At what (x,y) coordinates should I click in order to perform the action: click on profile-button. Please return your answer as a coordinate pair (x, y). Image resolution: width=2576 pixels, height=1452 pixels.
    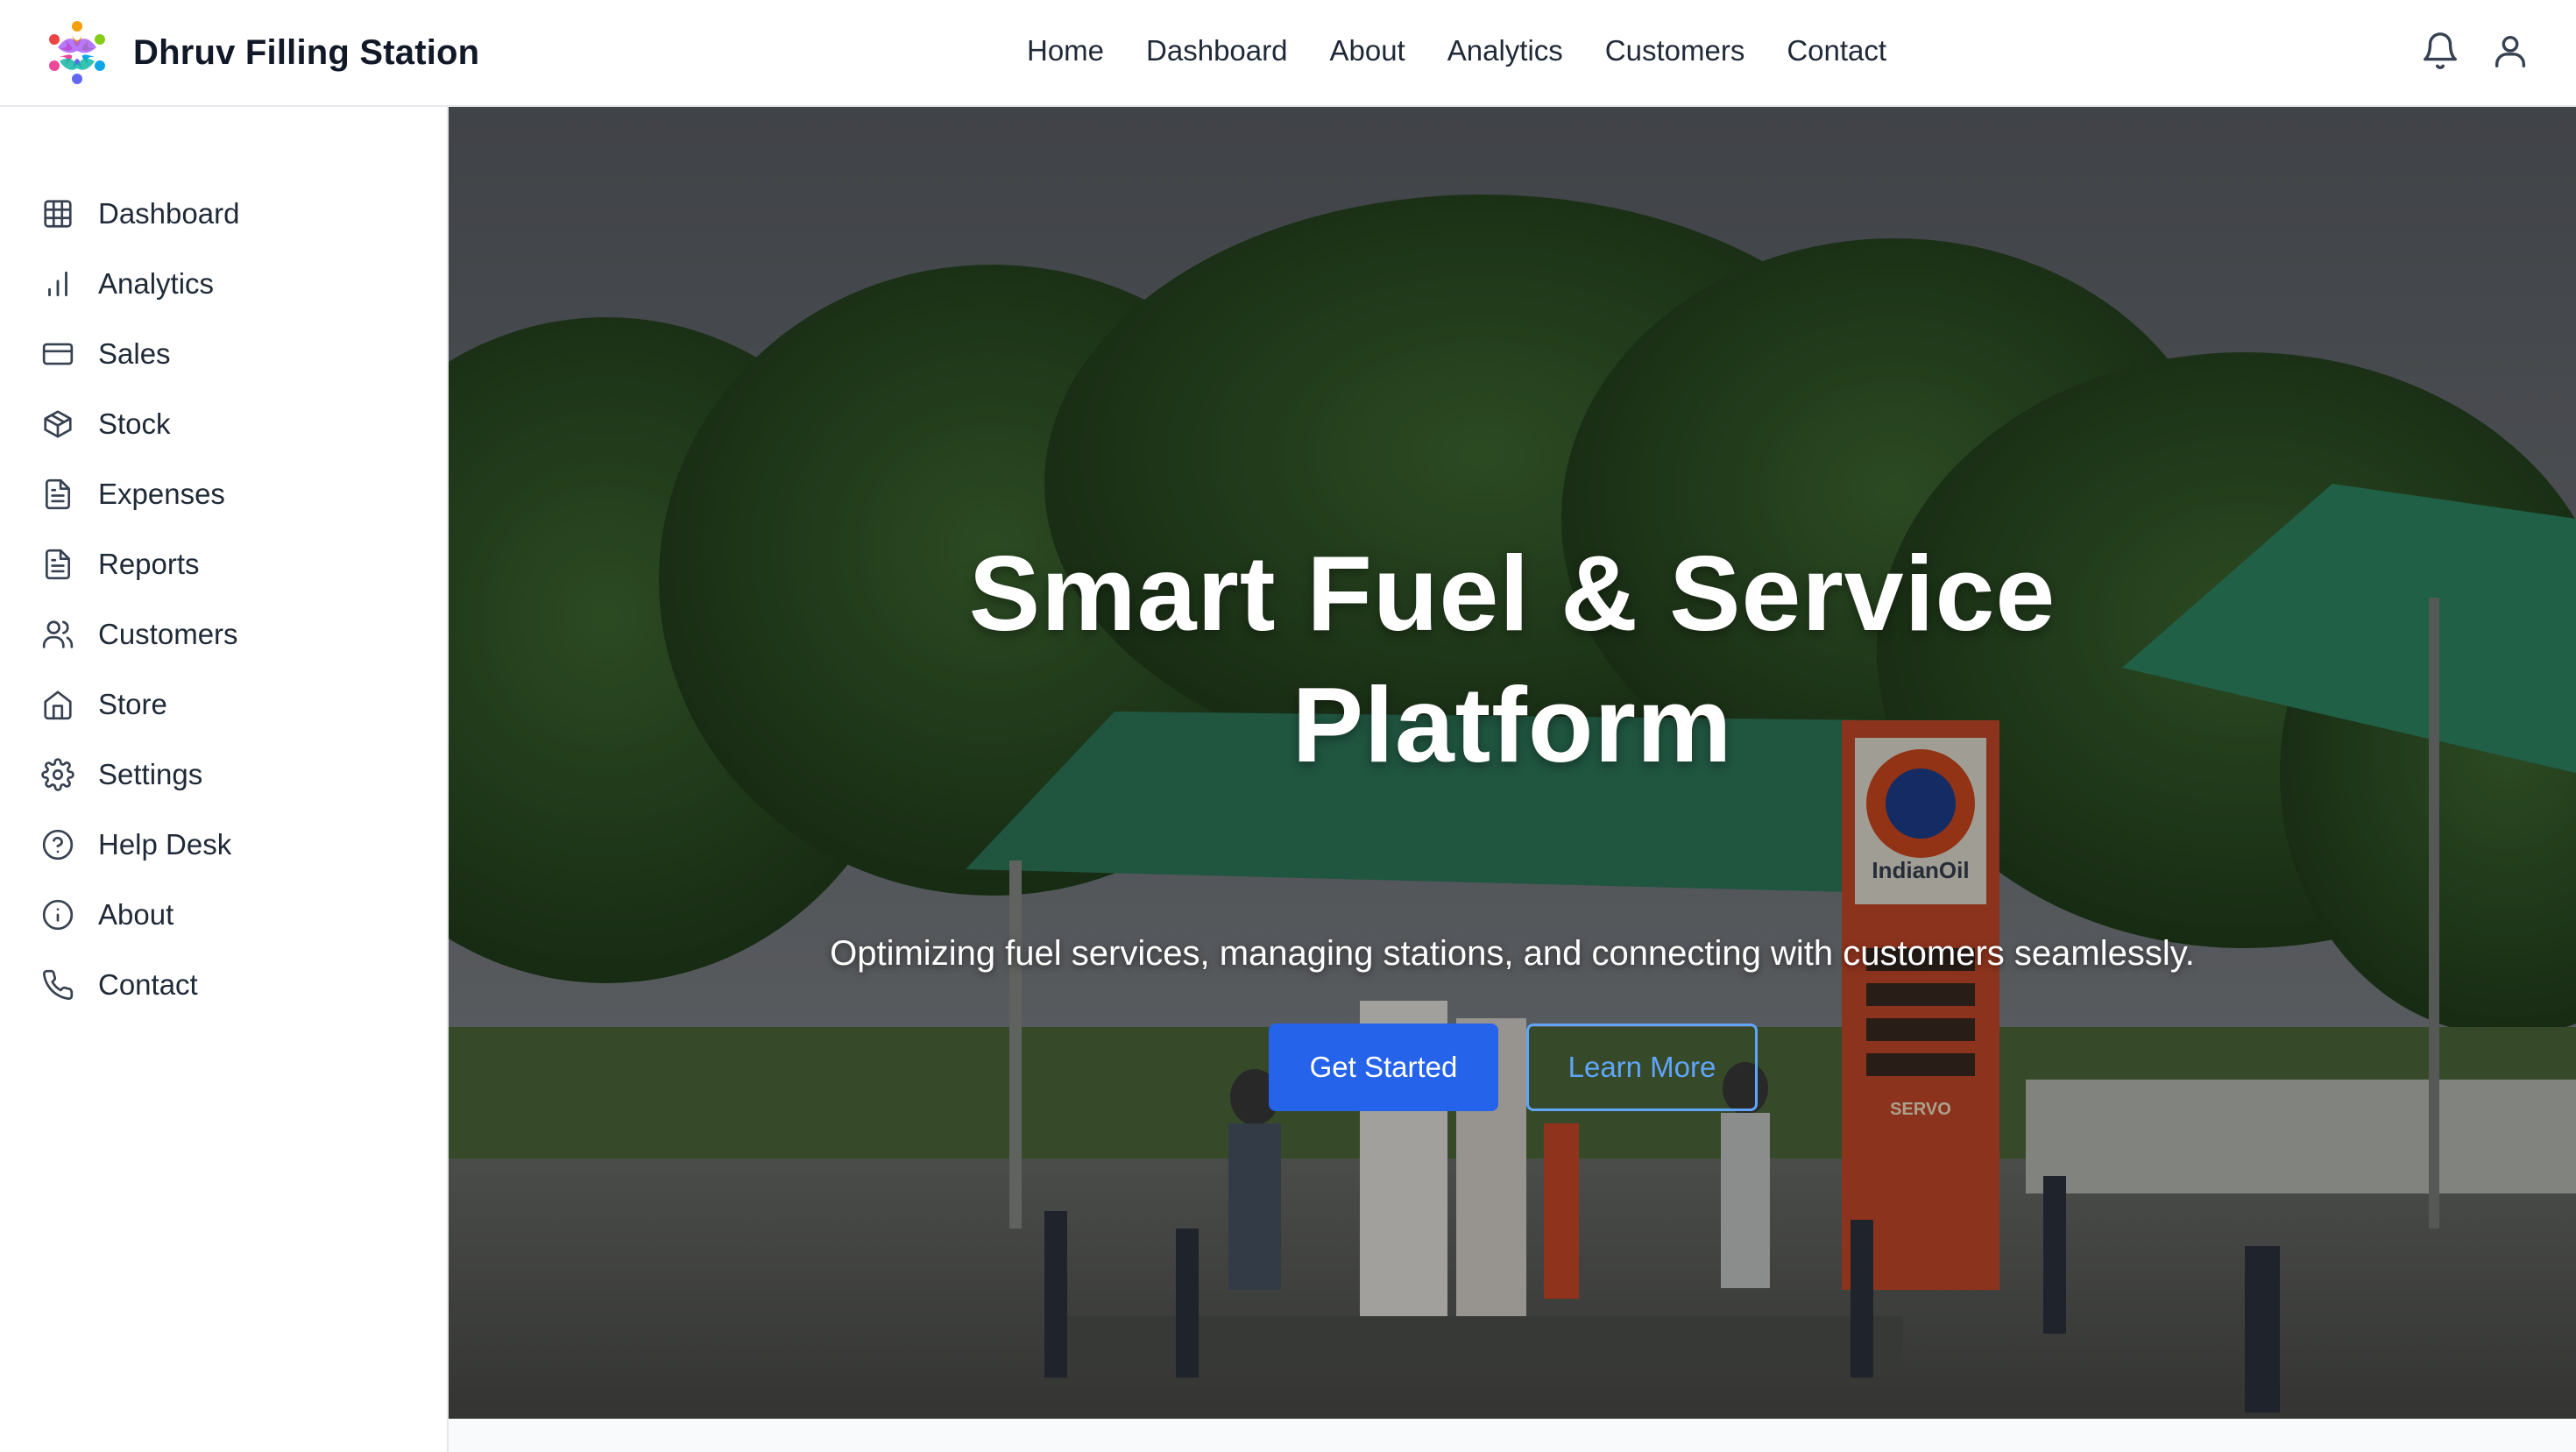
    Looking at the image, I should click on (2510, 51).